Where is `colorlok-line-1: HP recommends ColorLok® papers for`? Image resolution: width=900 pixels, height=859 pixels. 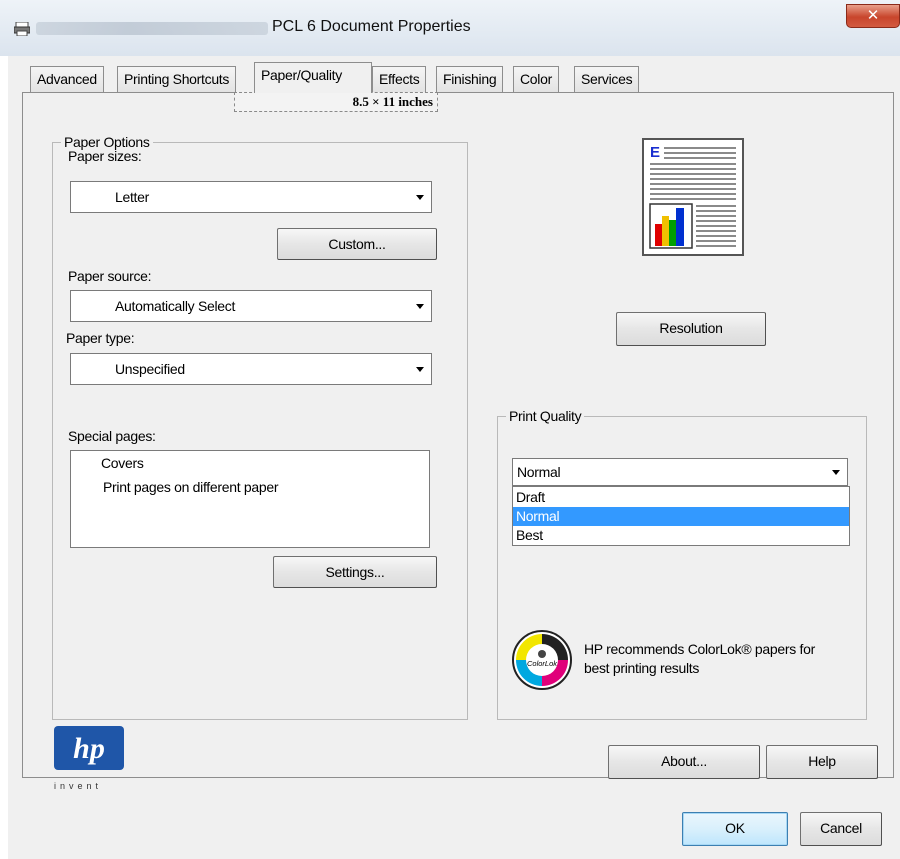
colorlok-line-1: HP recommends ColorLok® papers for is located at coordinates (699, 649).